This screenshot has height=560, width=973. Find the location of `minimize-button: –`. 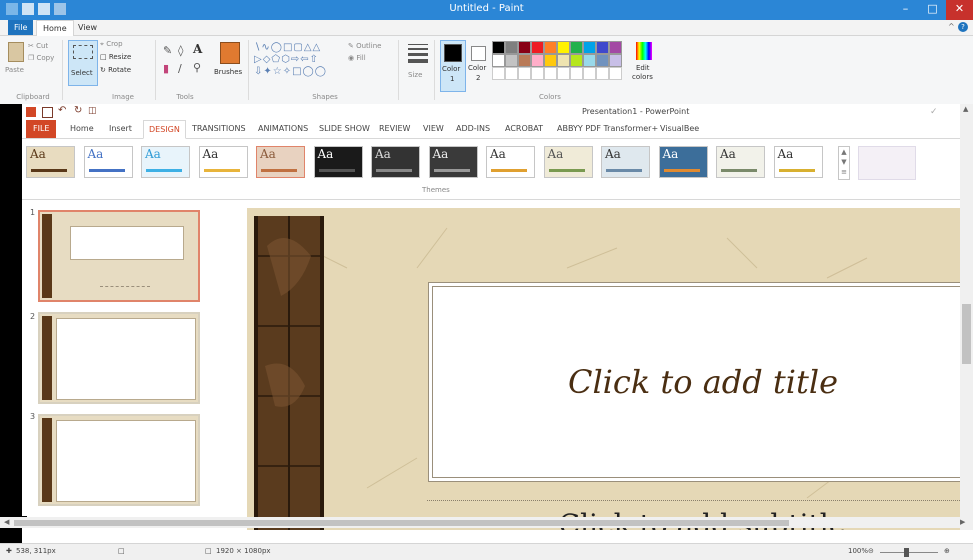

minimize-button: – is located at coordinates (905, 10).